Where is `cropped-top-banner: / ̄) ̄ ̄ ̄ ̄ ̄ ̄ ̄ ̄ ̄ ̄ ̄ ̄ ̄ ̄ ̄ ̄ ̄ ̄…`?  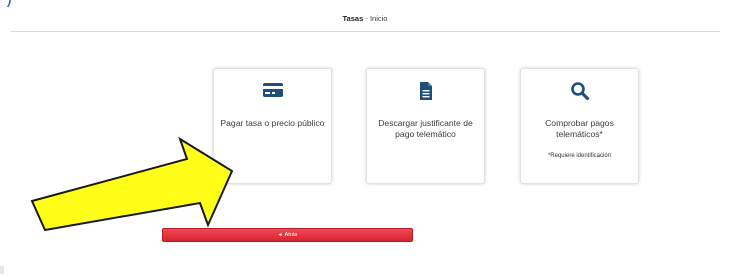 cropped-top-banner: / ̄) ̄ ̄ ̄ ̄ ̄ ̄ ̄ ̄ ̄ ̄ ̄ ̄ ̄ ̄ ̄ ̄ ̄ ̄… is located at coordinates (365, 3).